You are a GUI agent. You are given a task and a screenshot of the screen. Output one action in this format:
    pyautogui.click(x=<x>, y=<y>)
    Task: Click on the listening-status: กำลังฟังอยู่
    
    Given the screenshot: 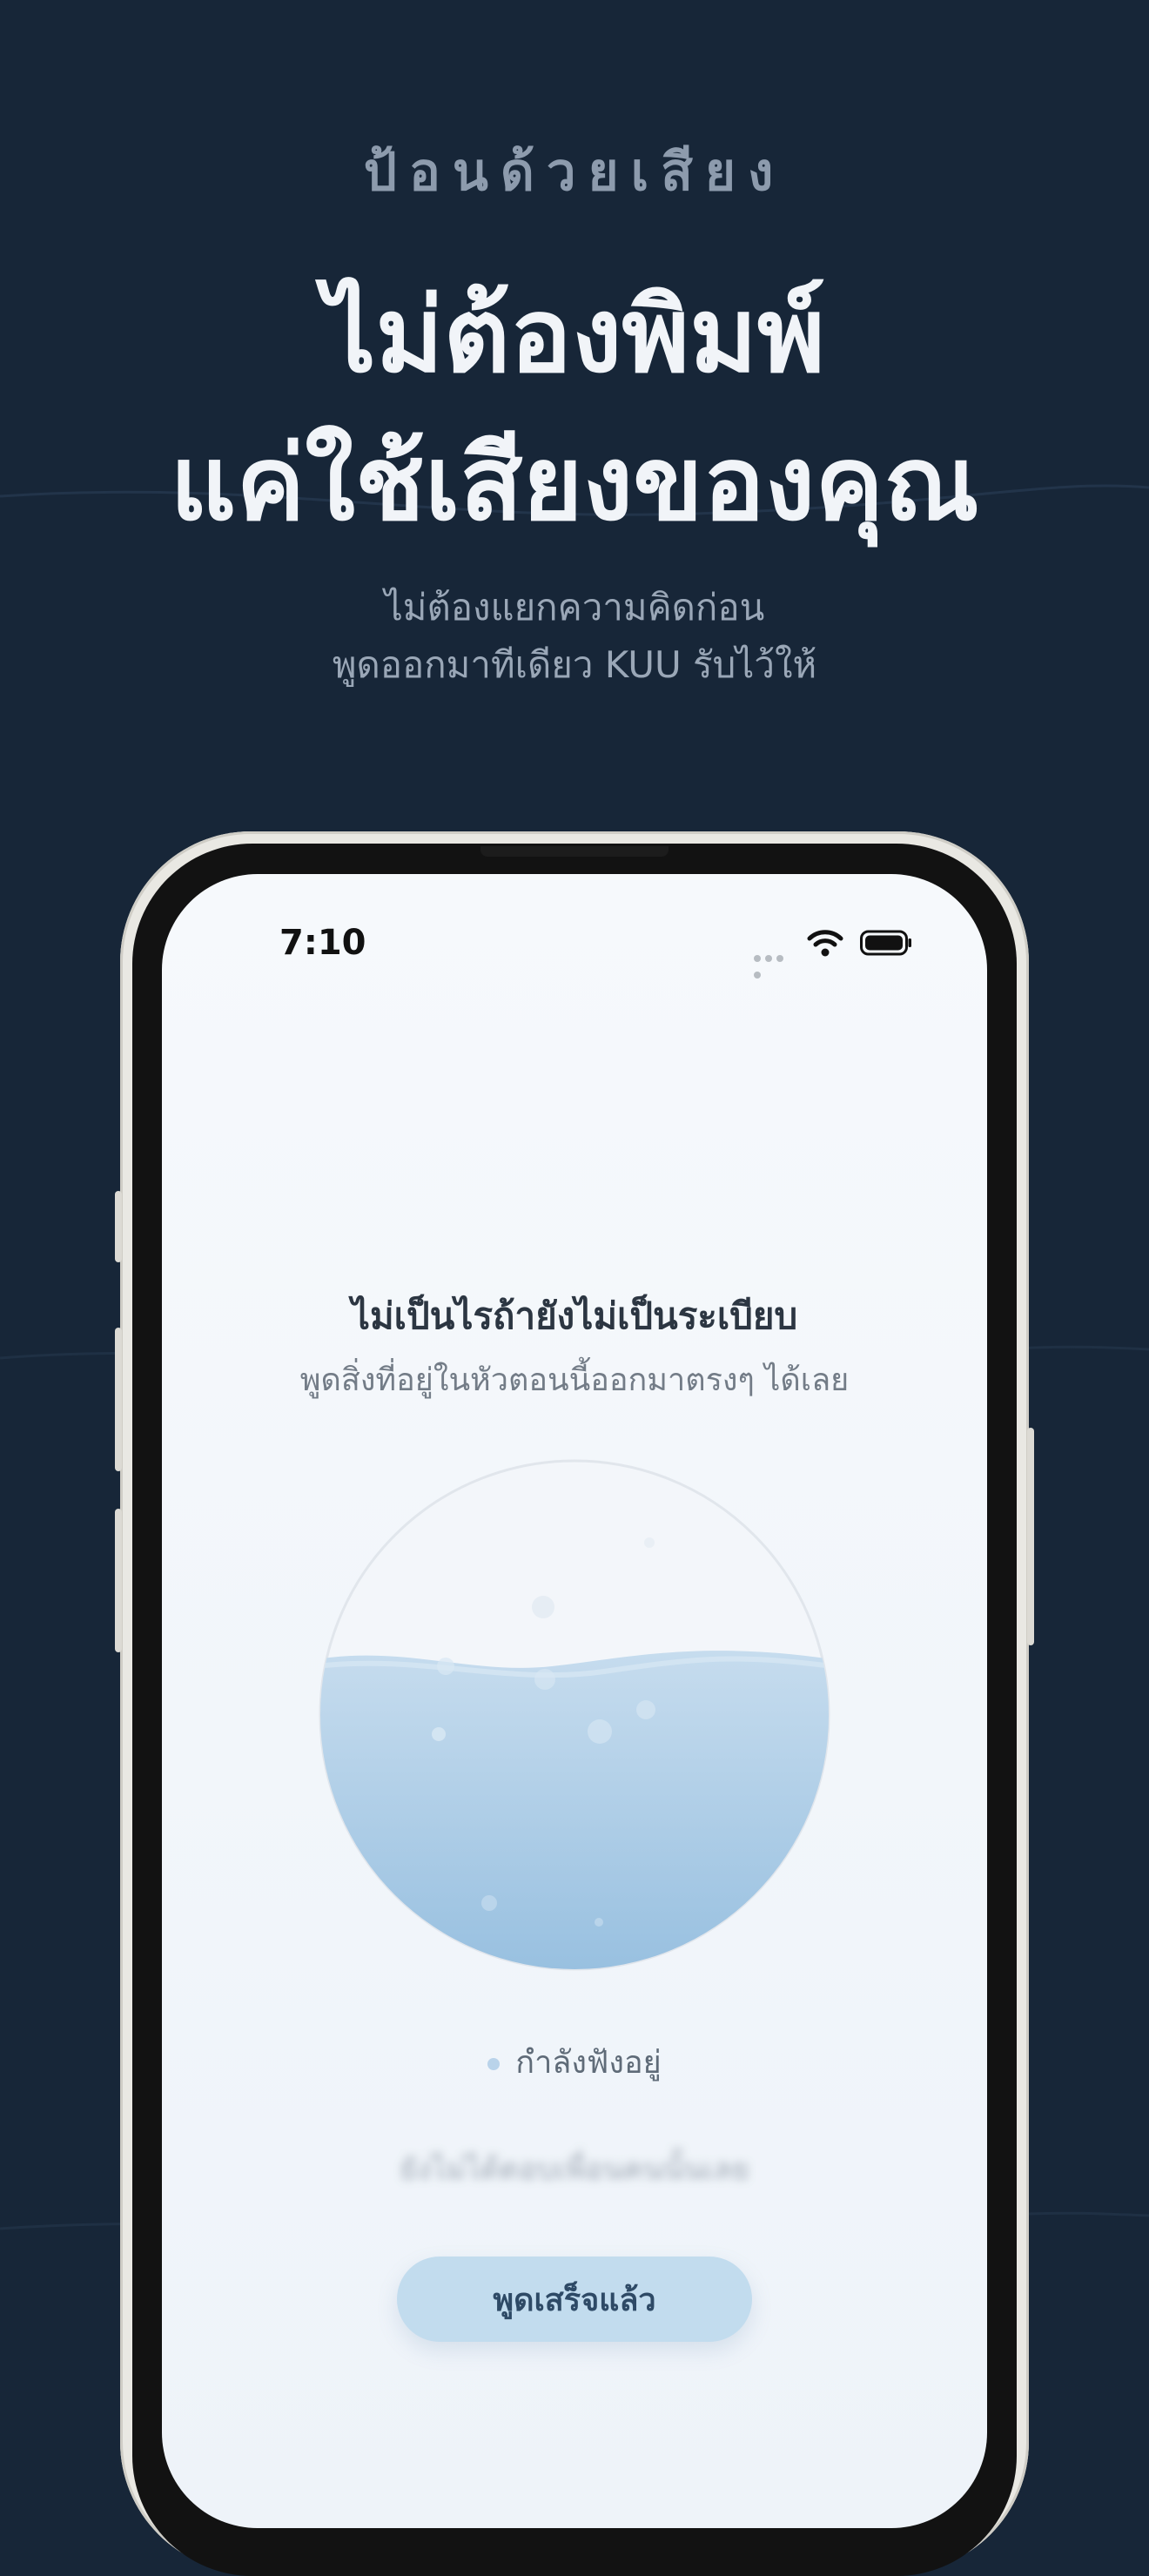 What is the action you would take?
    pyautogui.click(x=574, y=2062)
    